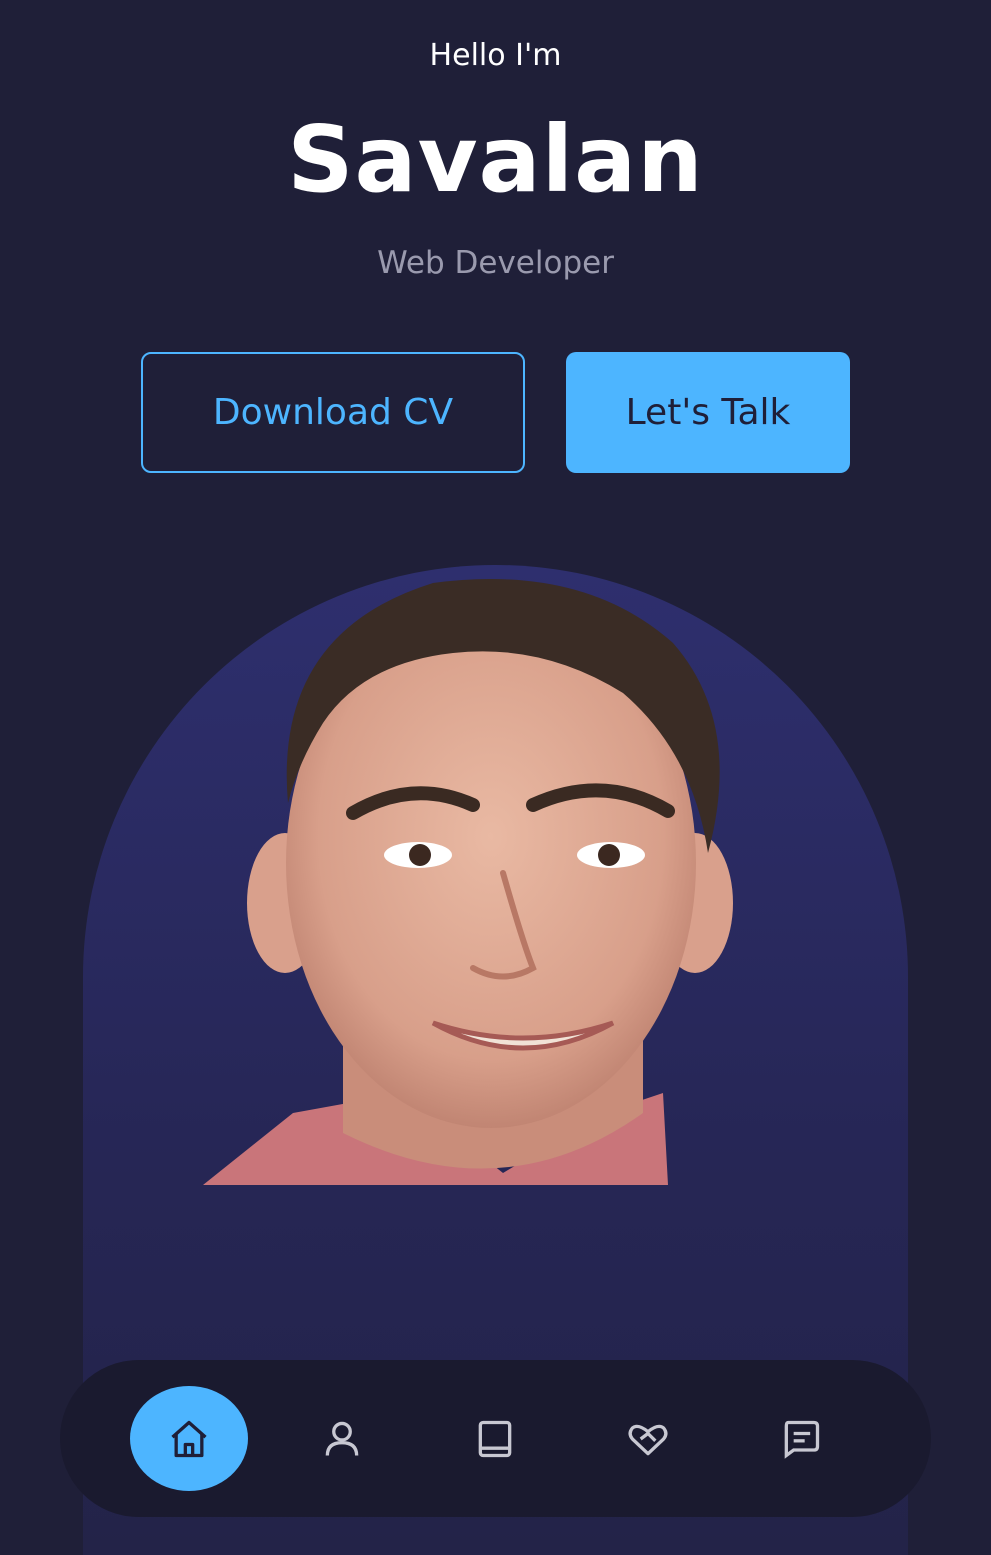 This screenshot has height=1555, width=991. I want to click on handshake-icon, so click(648, 1439).